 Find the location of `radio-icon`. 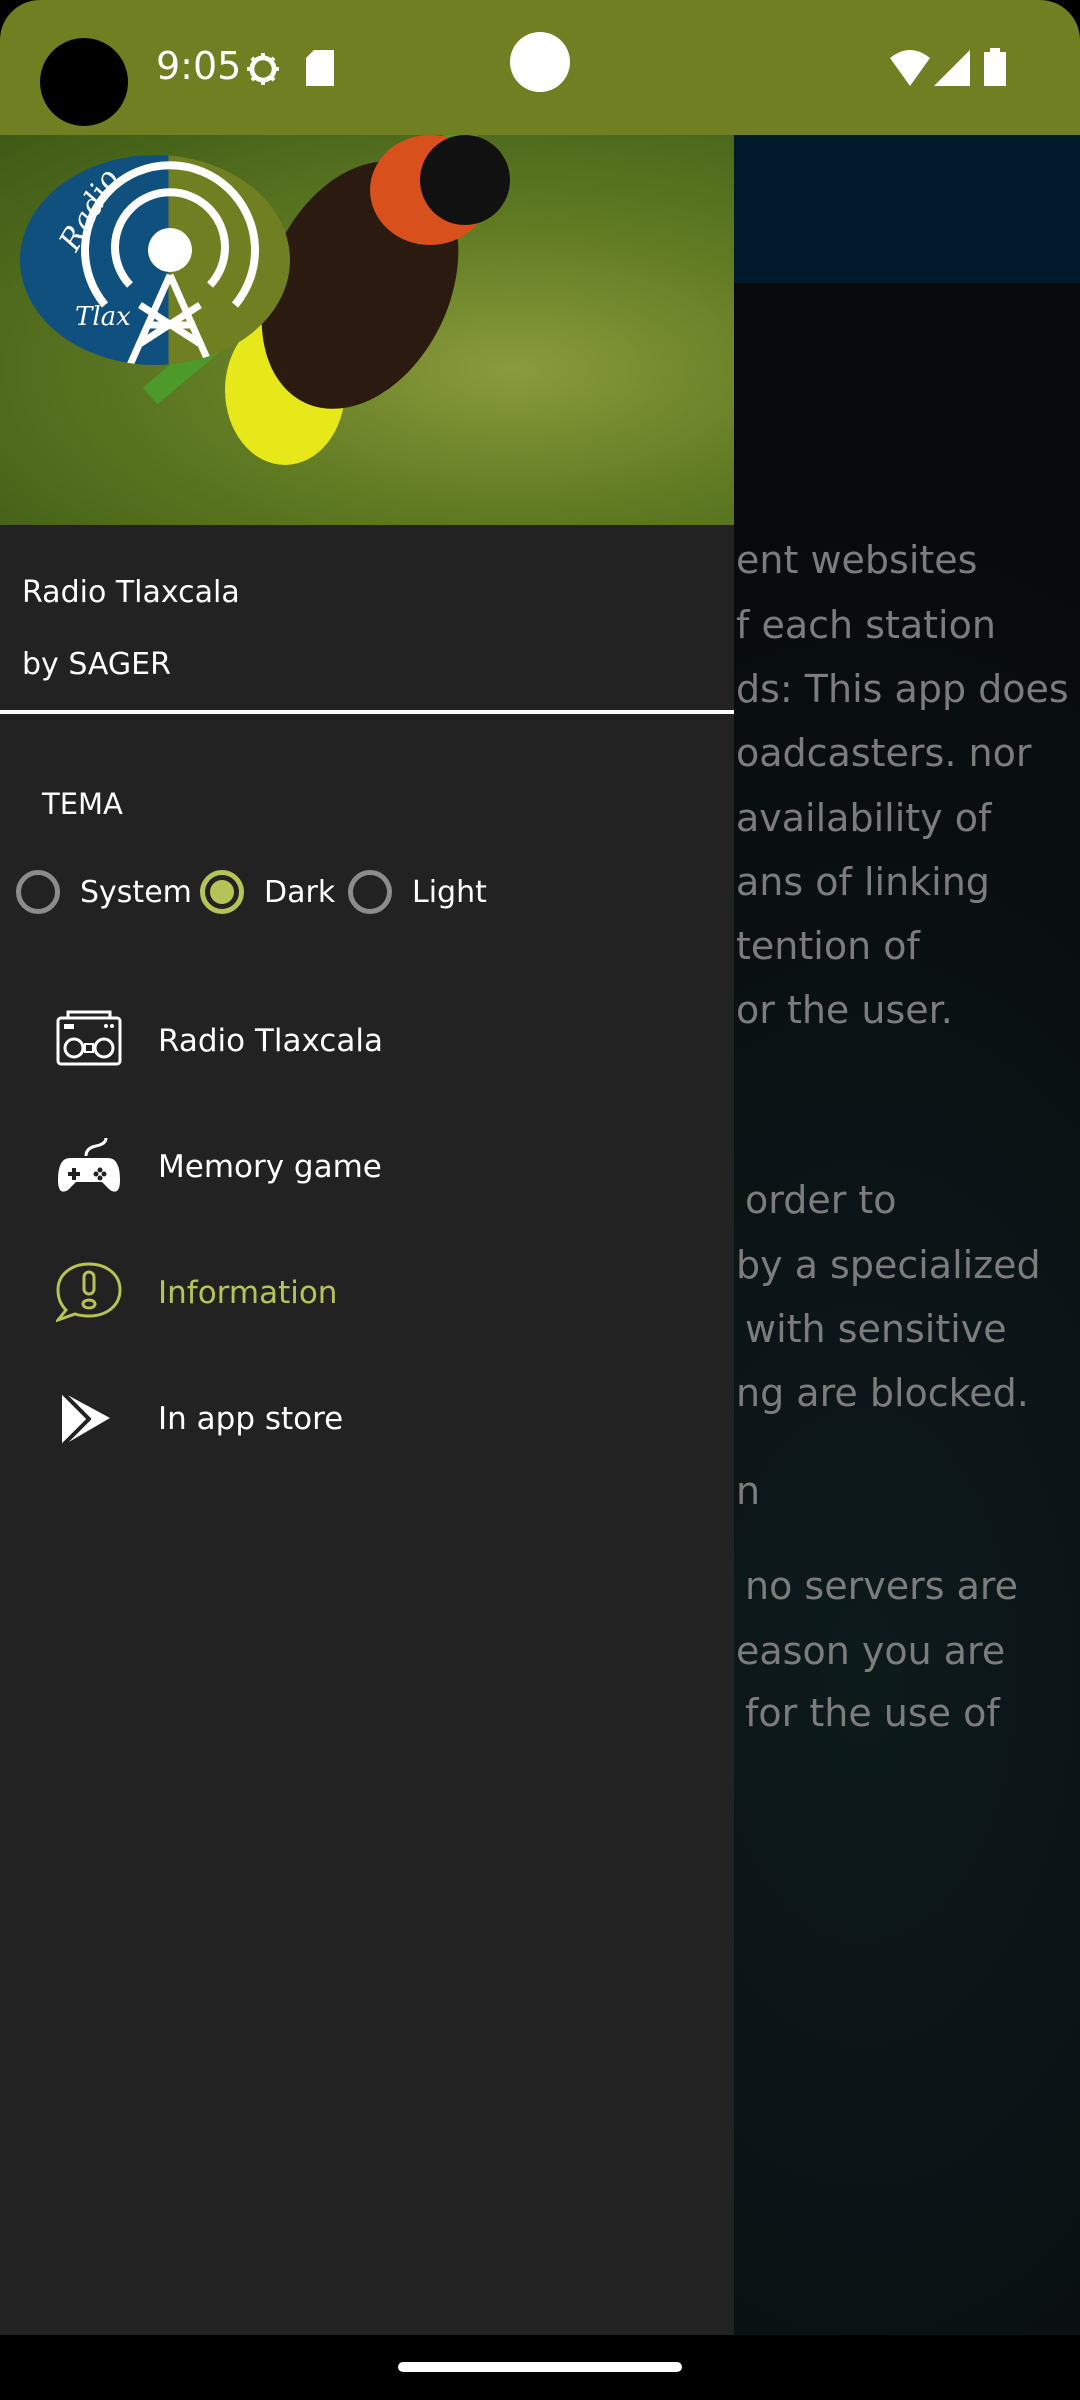

radio-icon is located at coordinates (89, 1038).